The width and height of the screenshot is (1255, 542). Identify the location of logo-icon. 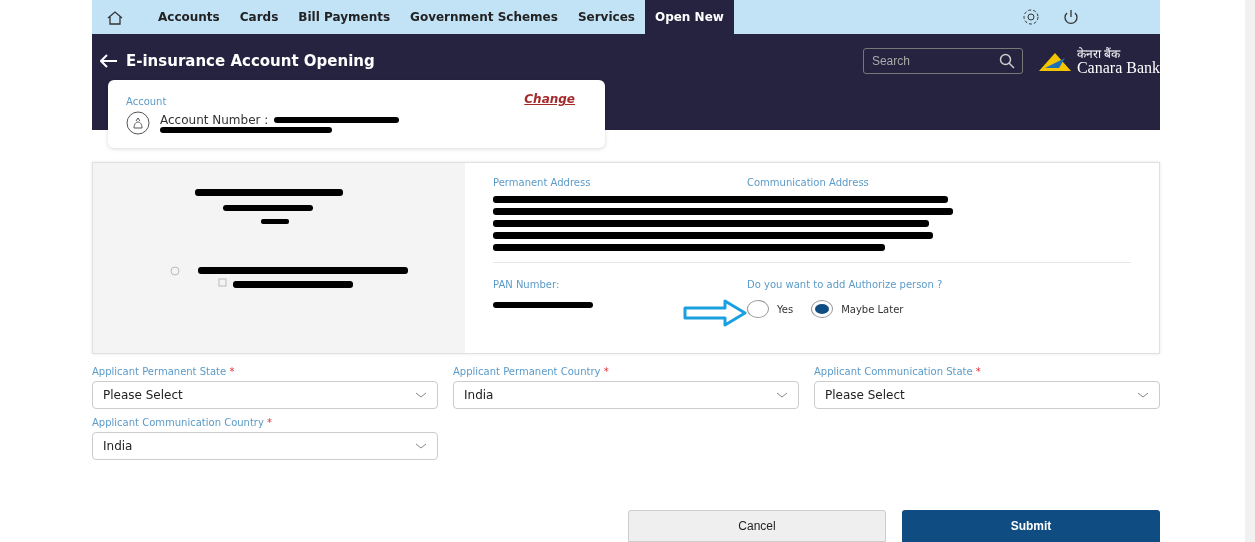
(1054, 62).